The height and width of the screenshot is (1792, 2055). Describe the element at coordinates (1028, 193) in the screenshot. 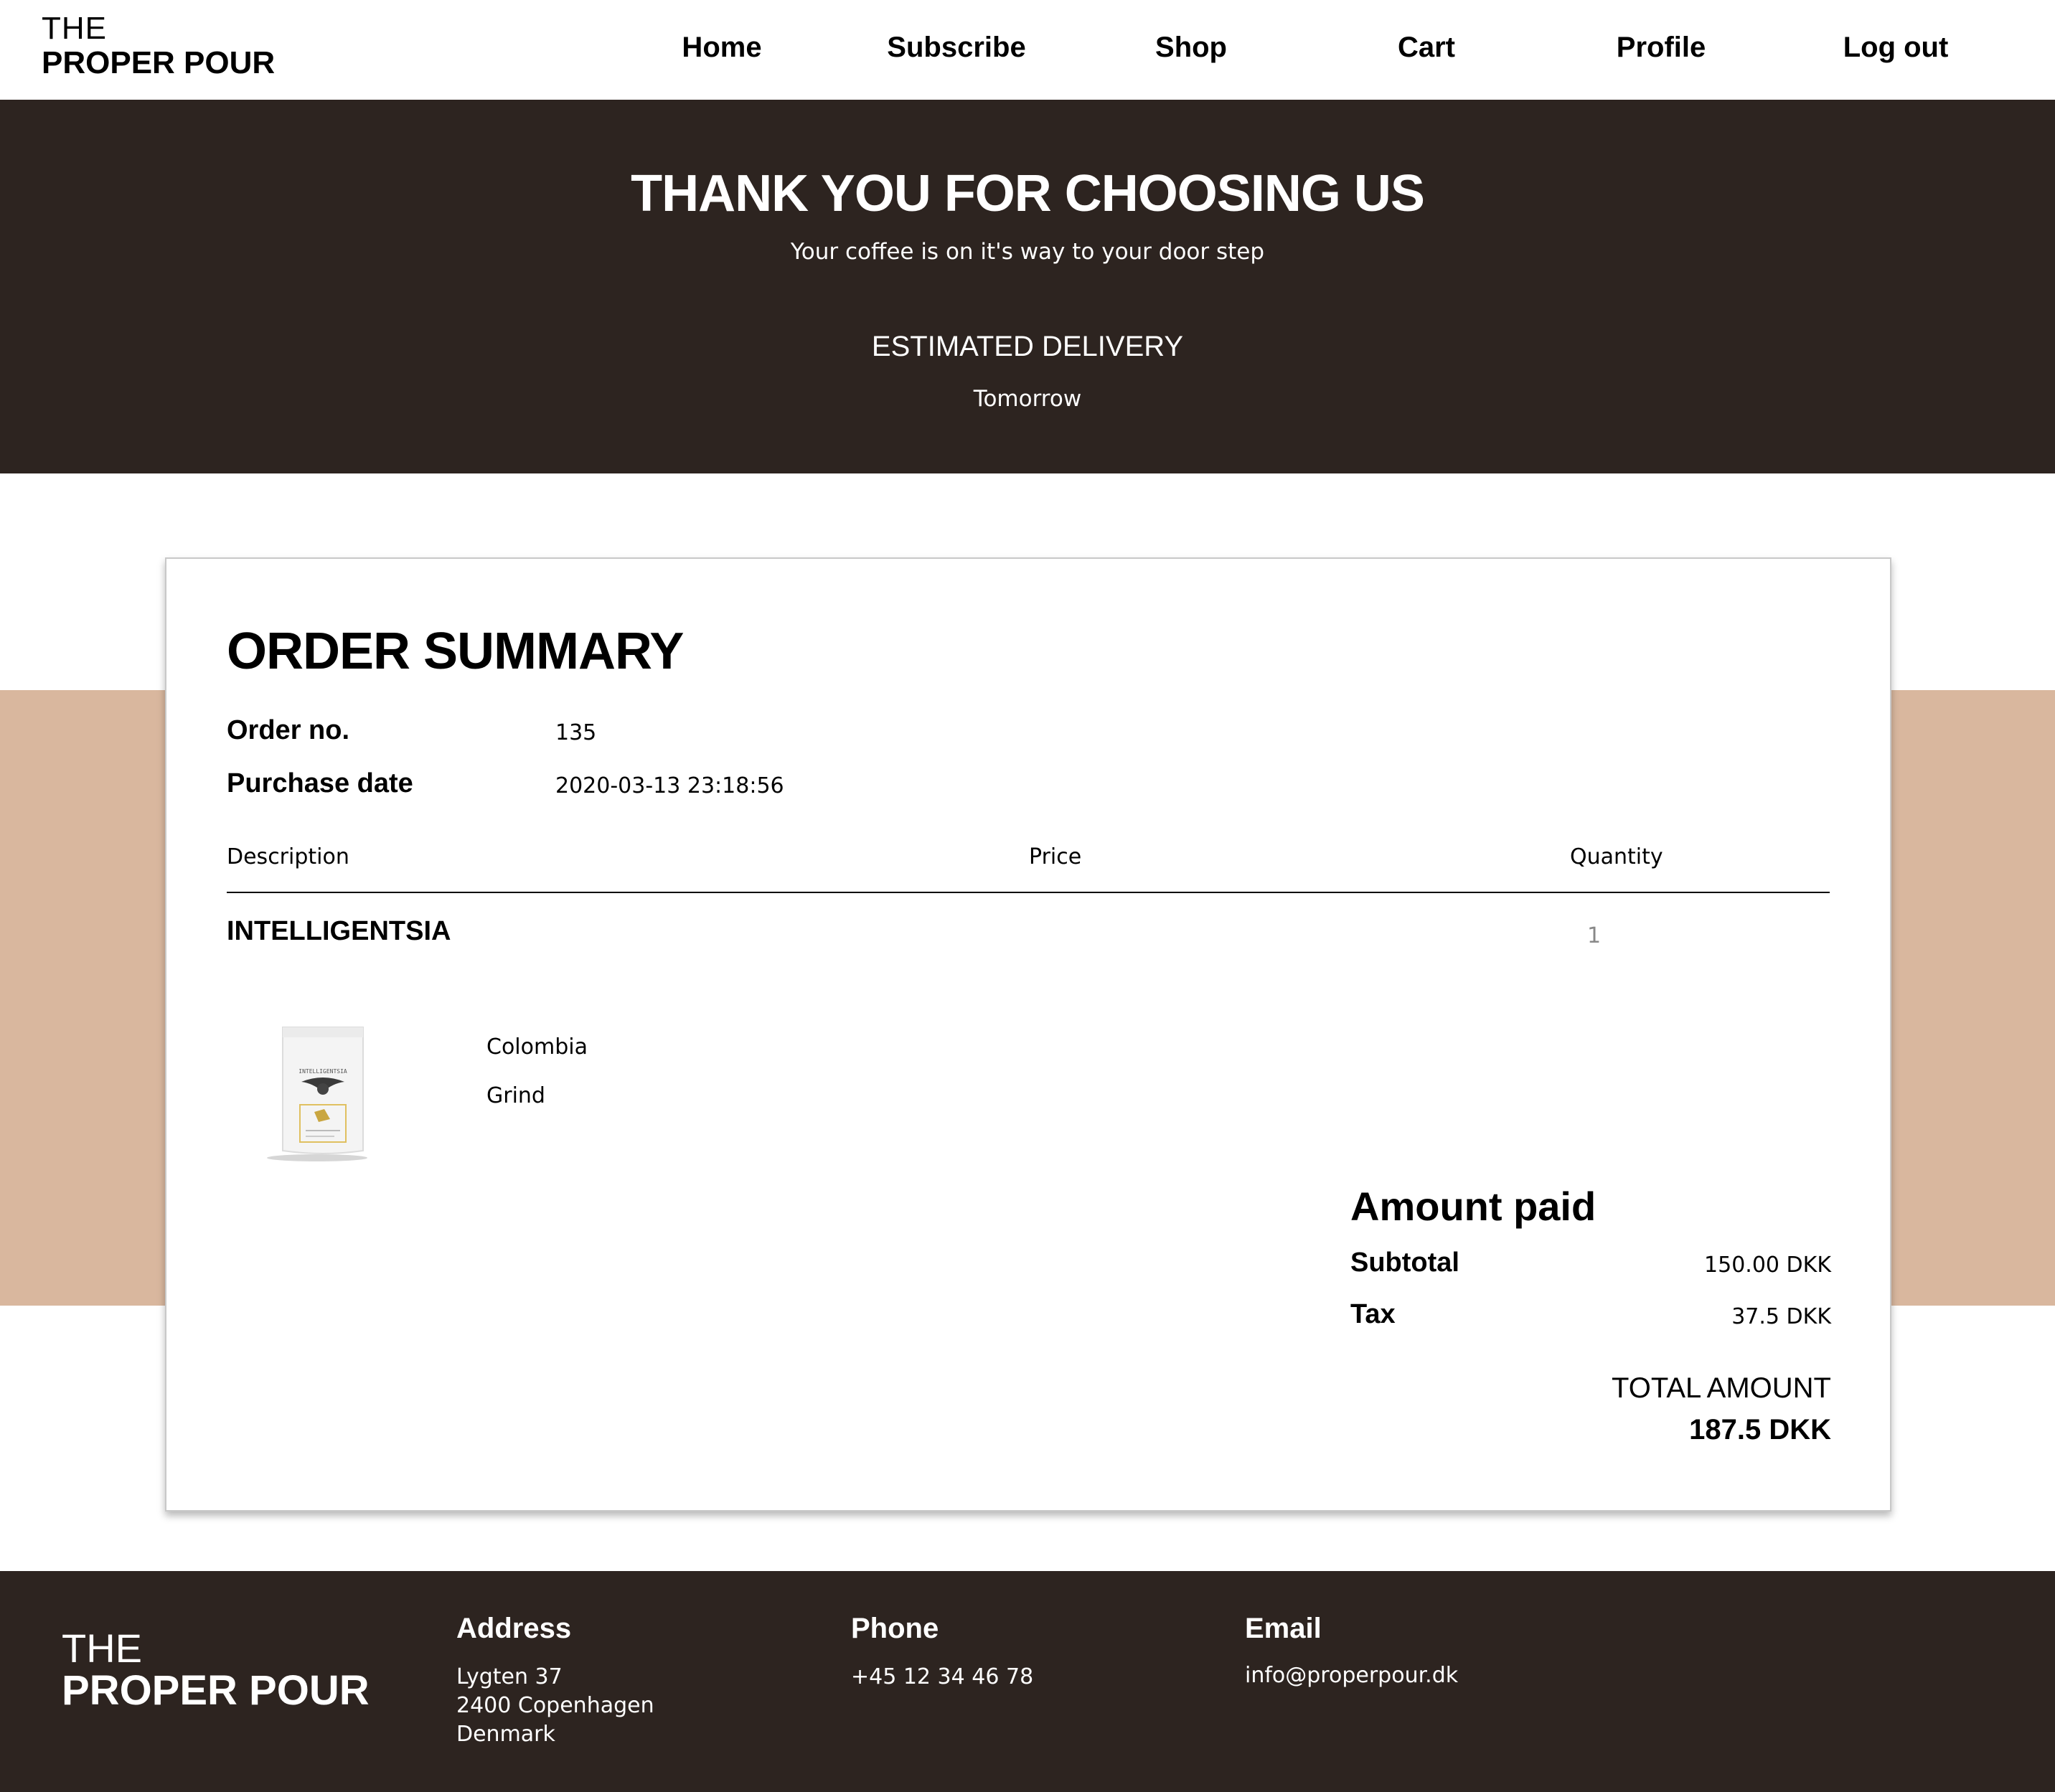

I see `hero-title: THANK YOU FOR CHOOSING US` at that location.